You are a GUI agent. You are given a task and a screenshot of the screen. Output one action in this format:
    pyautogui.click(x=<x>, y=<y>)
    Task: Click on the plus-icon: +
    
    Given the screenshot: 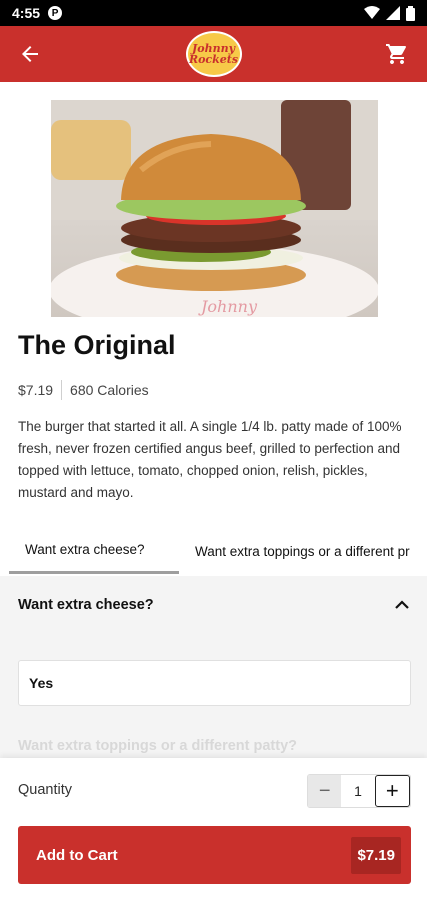 What is the action you would take?
    pyautogui.click(x=392, y=790)
    